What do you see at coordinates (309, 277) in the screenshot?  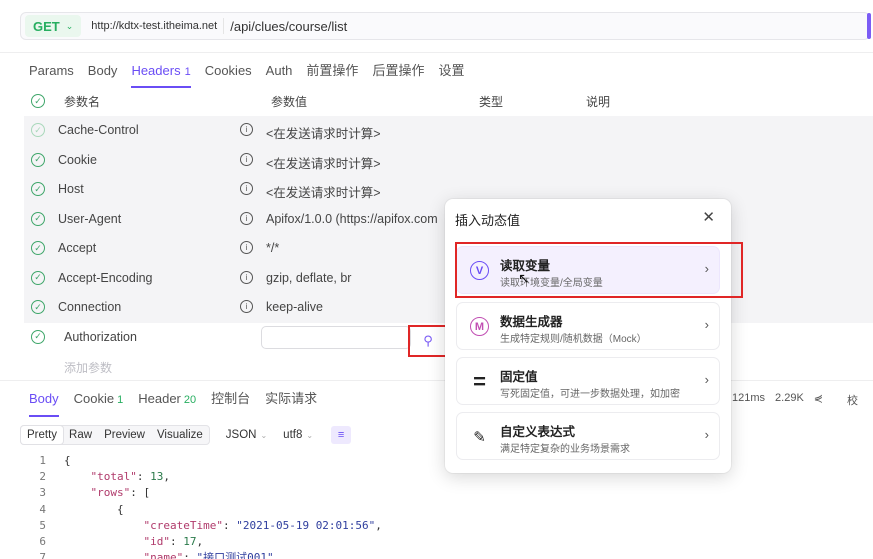 I see `row-value: gzip, deflate, br` at bounding box center [309, 277].